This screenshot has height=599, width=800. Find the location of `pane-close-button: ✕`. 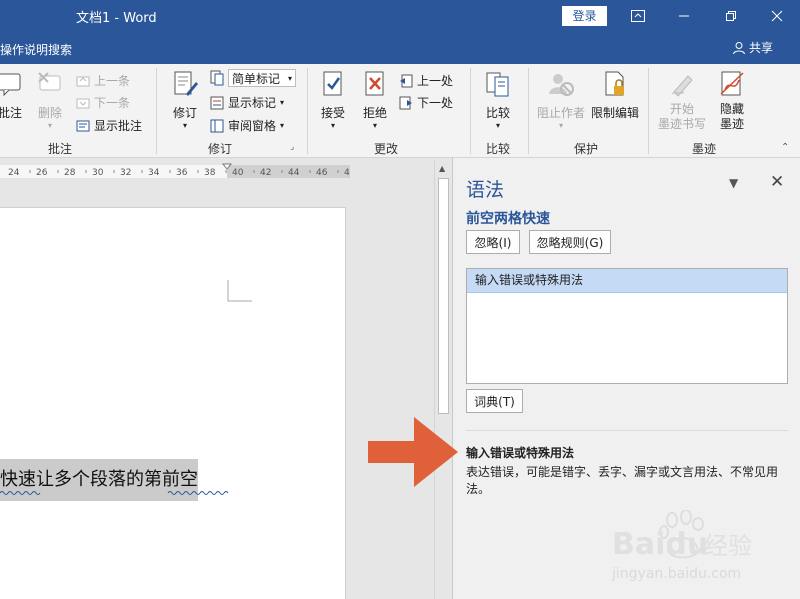

pane-close-button: ✕ is located at coordinates (777, 182).